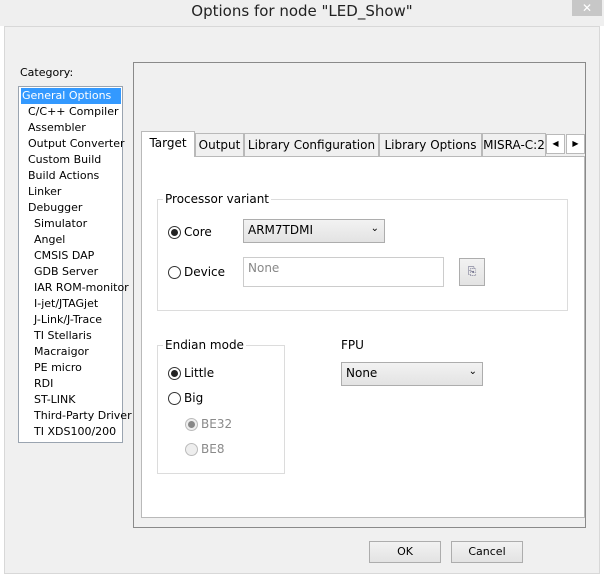 This screenshot has height=577, width=604. I want to click on tab-target: Target, so click(168, 144).